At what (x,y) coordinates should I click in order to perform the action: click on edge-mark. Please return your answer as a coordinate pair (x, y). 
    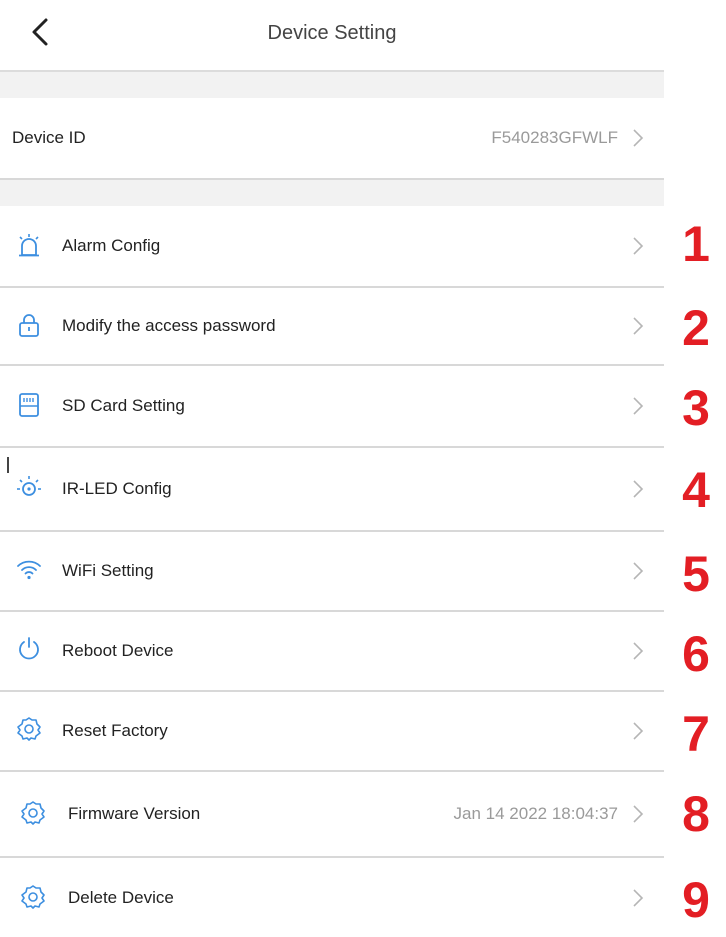
    Looking at the image, I should click on (8, 465).